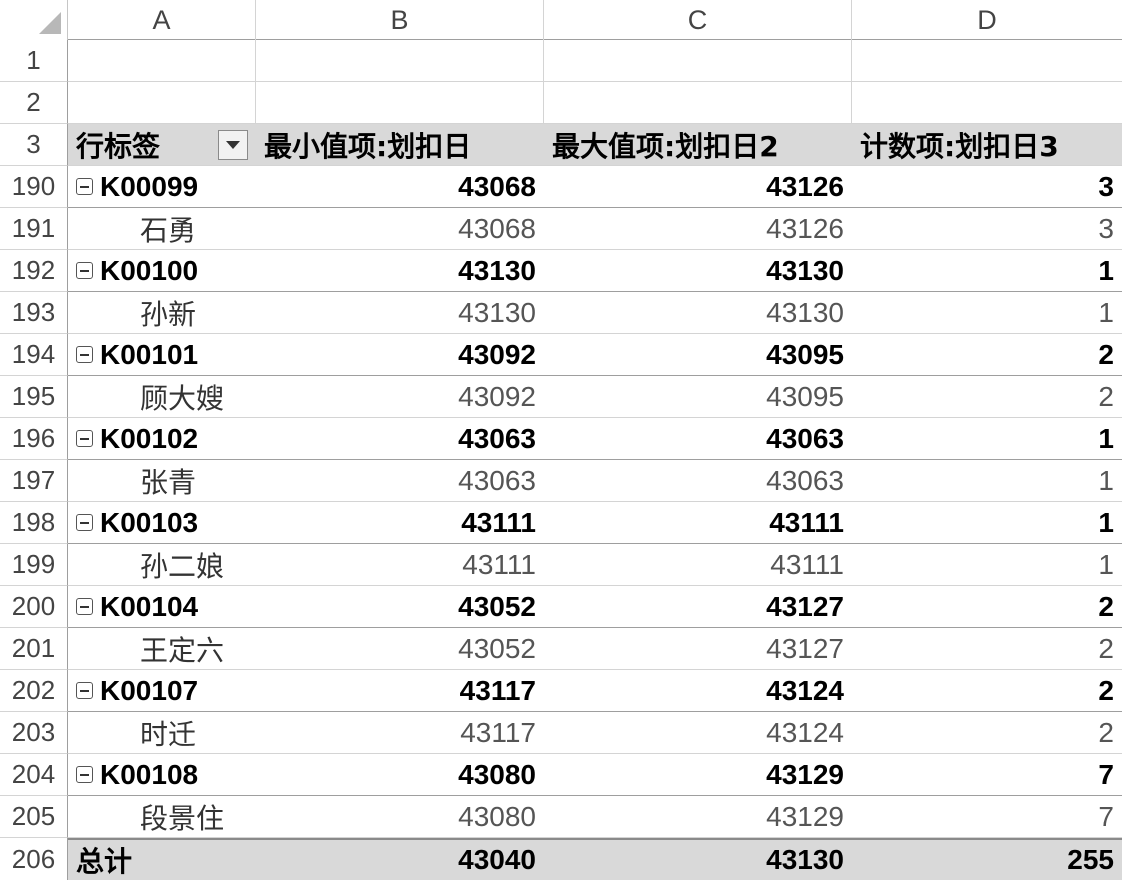 The height and width of the screenshot is (884, 1122). Describe the element at coordinates (34, 817) in the screenshot. I see `row-number: 205` at that location.